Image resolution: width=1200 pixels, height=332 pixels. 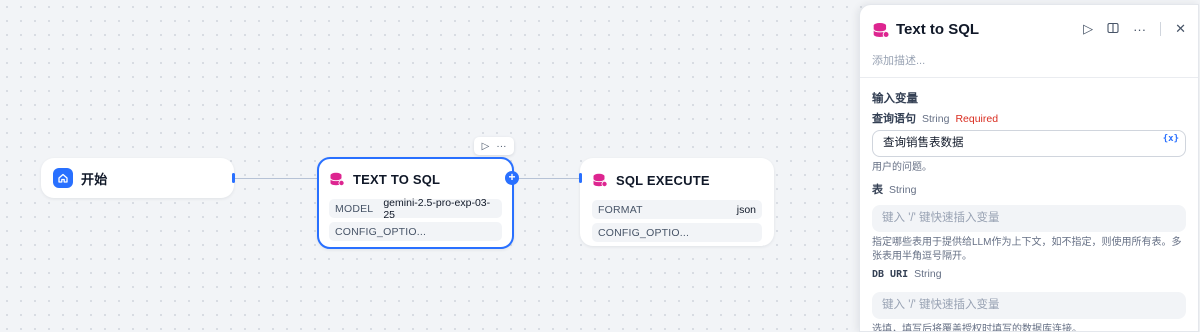 I want to click on field-label: 表 String, so click(x=1029, y=190).